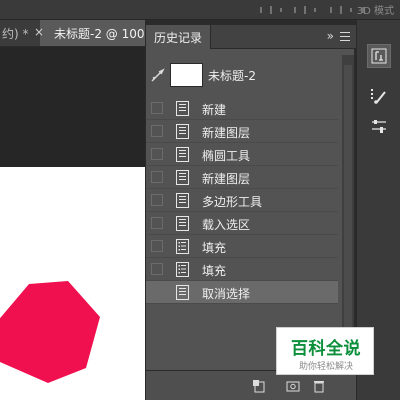 This screenshot has width=400, height=400. Describe the element at coordinates (226, 294) in the screenshot. I see `history-item-label: 取消选择` at that location.